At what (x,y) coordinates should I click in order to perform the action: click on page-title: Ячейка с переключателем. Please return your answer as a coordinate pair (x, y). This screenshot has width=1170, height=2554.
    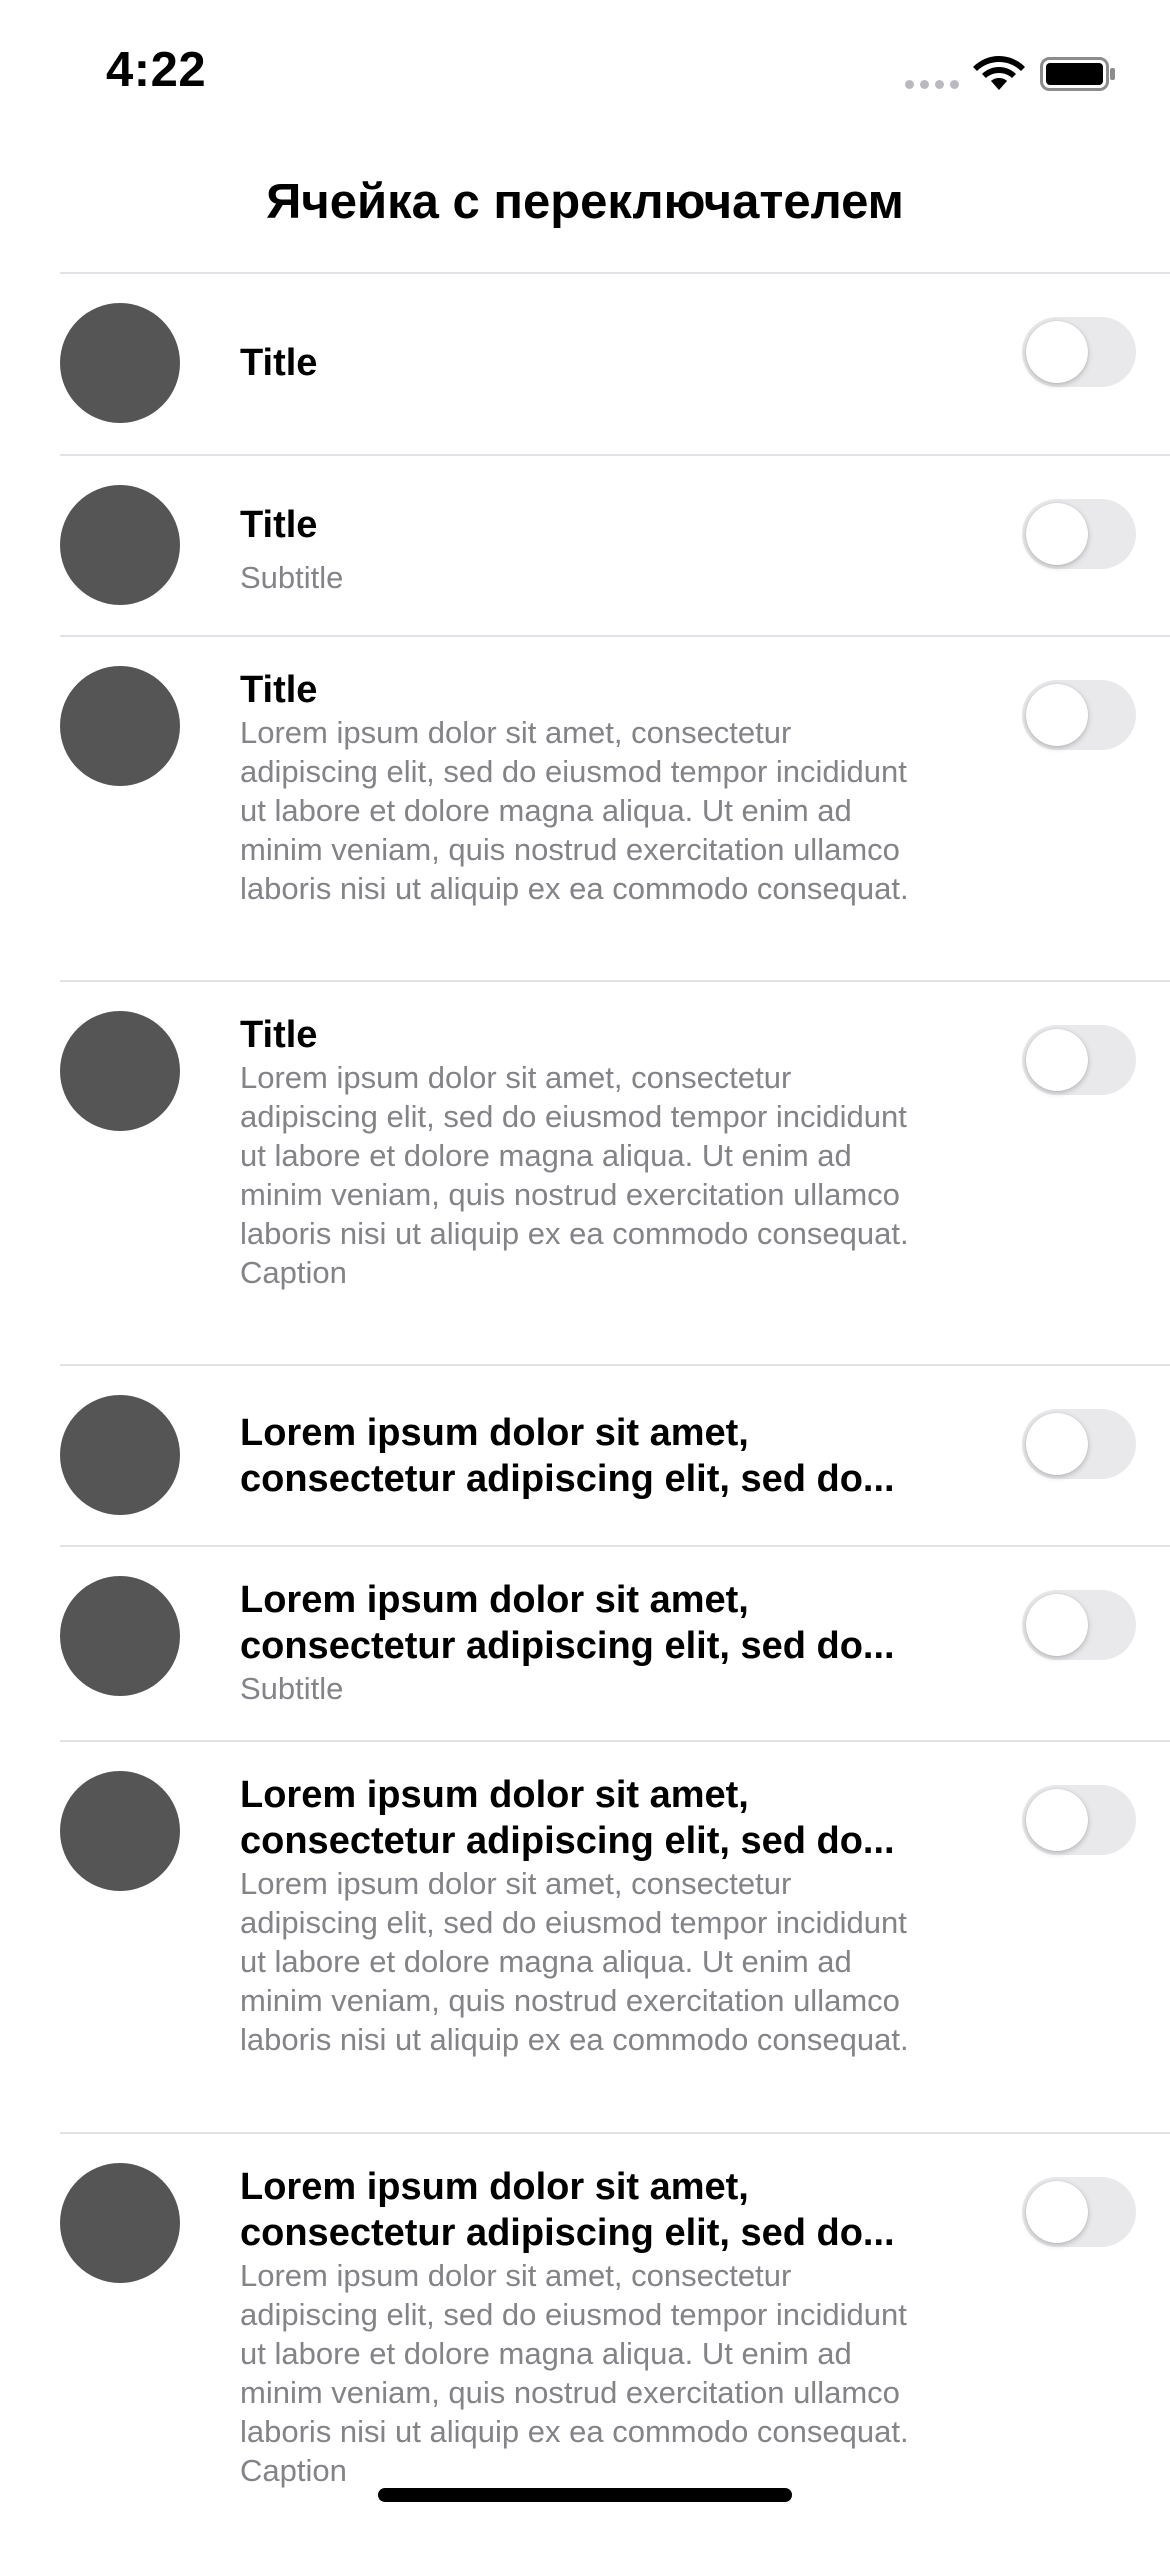
    Looking at the image, I should click on (585, 202).